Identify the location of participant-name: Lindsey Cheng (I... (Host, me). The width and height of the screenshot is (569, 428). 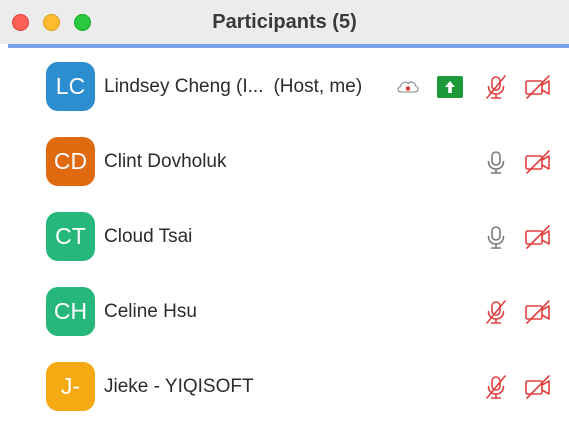
(233, 87).